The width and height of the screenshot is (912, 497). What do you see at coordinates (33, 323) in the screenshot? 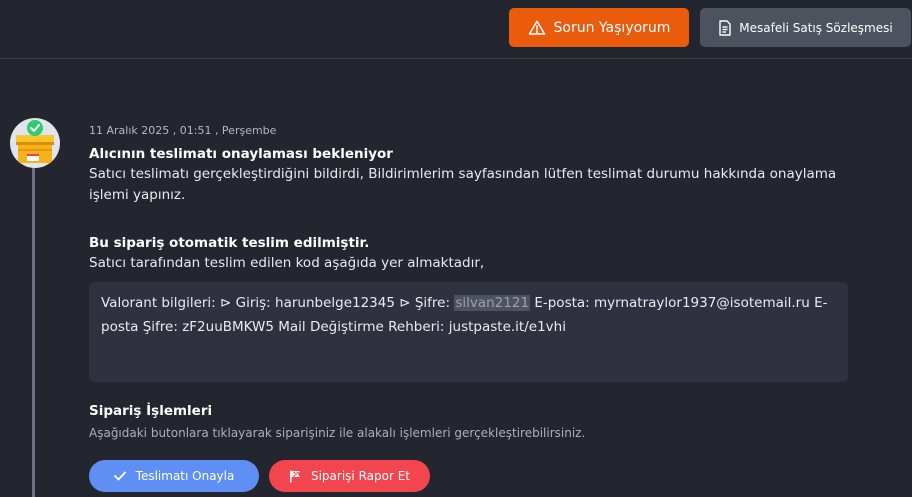
I see `timeline-line` at bounding box center [33, 323].